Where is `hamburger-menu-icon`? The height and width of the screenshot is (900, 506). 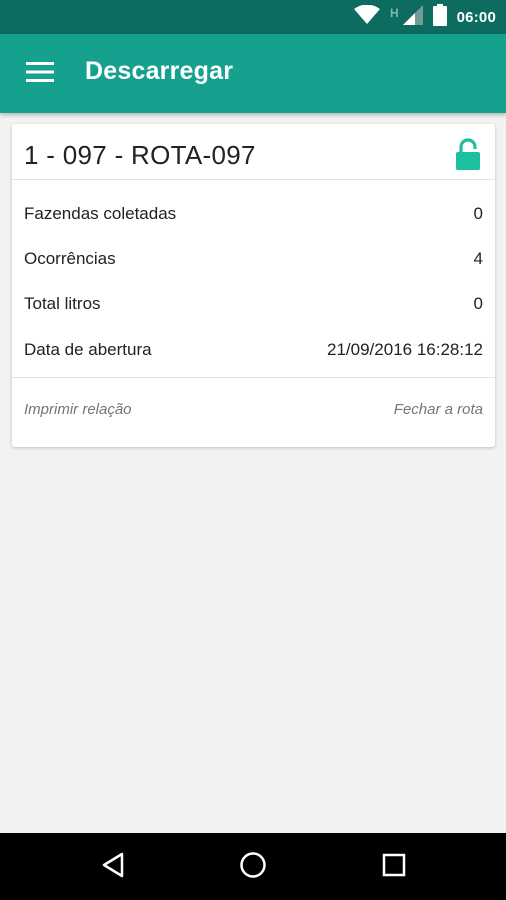 hamburger-menu-icon is located at coordinates (40, 74).